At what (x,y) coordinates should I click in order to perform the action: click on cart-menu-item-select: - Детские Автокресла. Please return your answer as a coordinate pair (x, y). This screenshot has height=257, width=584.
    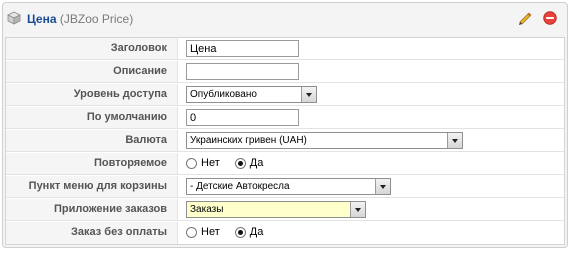
    Looking at the image, I should click on (288, 186).